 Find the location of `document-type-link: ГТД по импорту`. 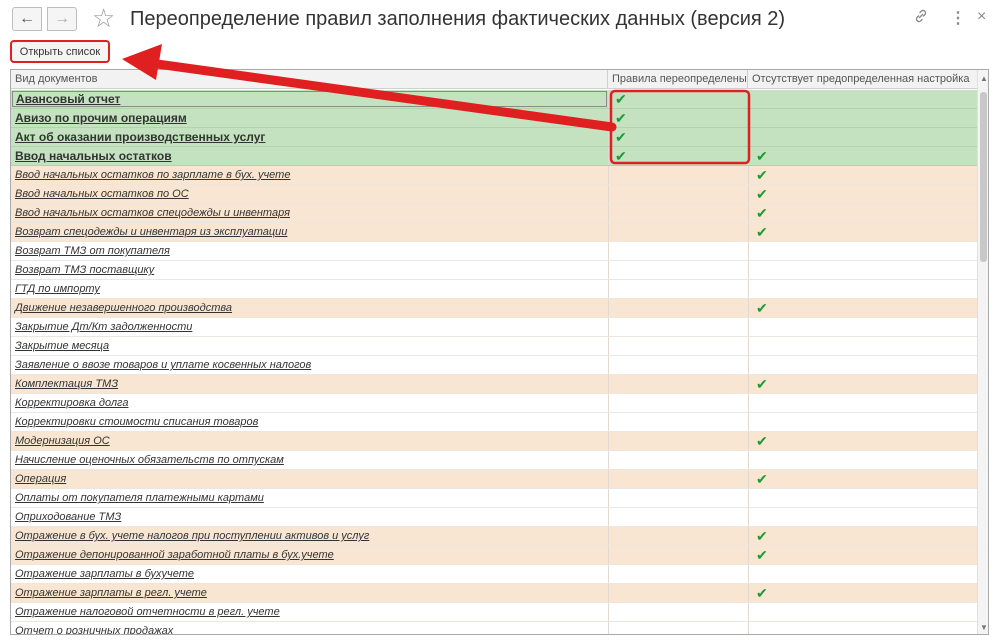

document-type-link: ГТД по импорту is located at coordinates (57, 289).